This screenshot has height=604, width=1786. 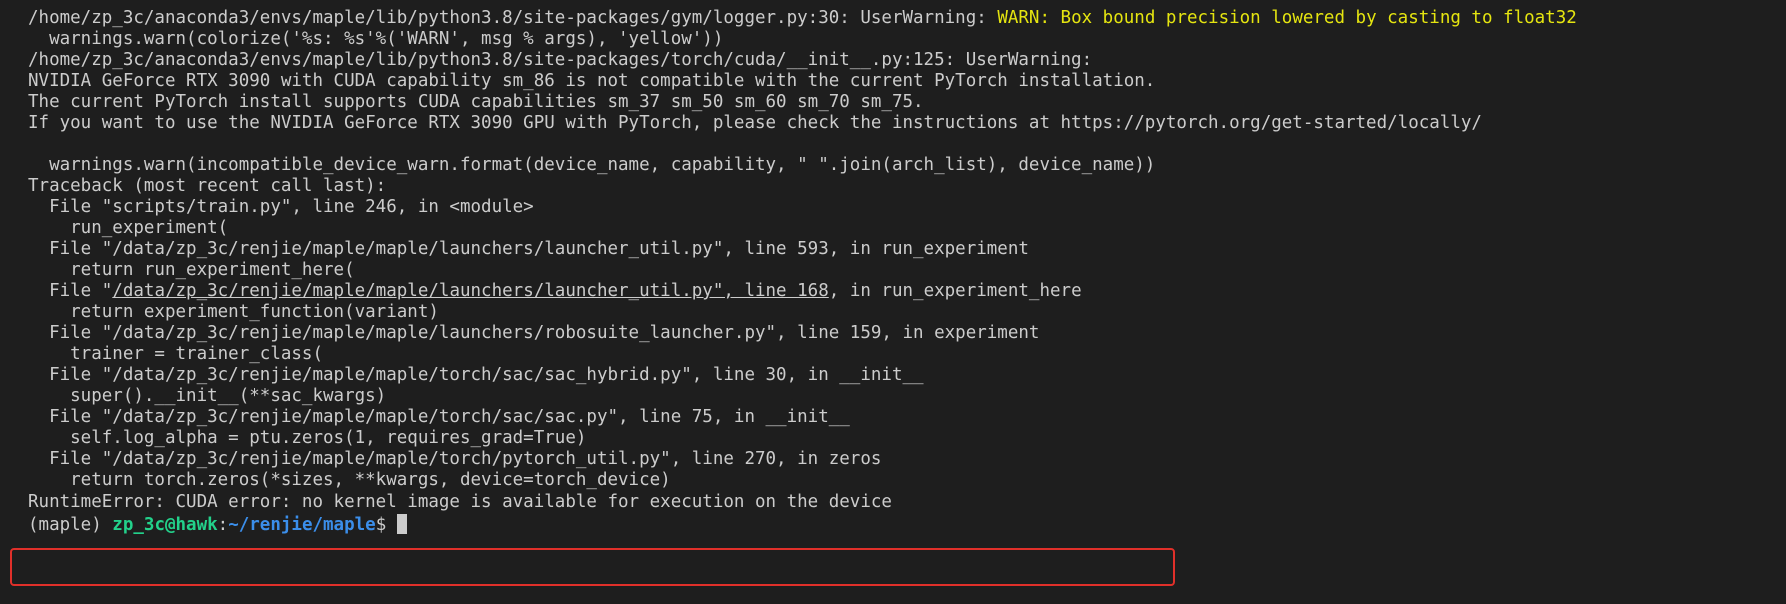 I want to click on output-text: , in run_experiment_here, so click(x=955, y=291).